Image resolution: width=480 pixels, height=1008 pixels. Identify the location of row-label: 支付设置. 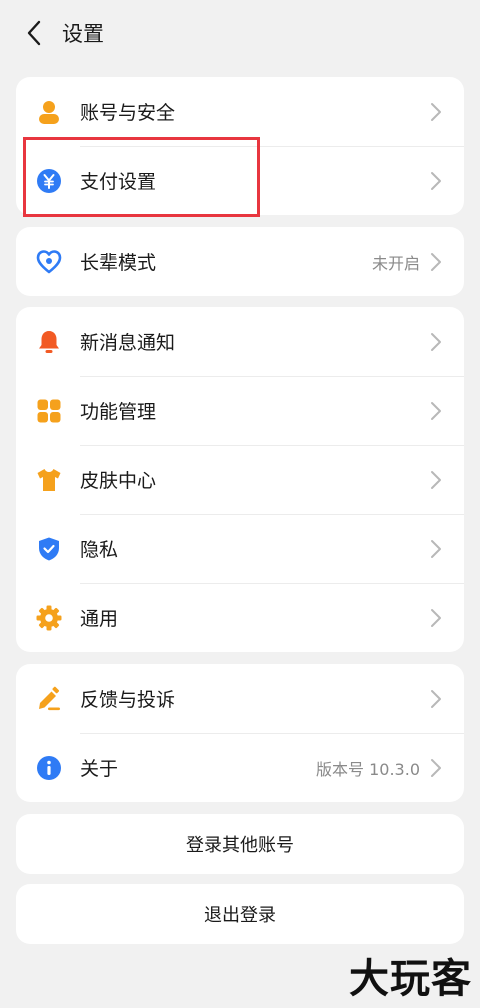
(118, 182).